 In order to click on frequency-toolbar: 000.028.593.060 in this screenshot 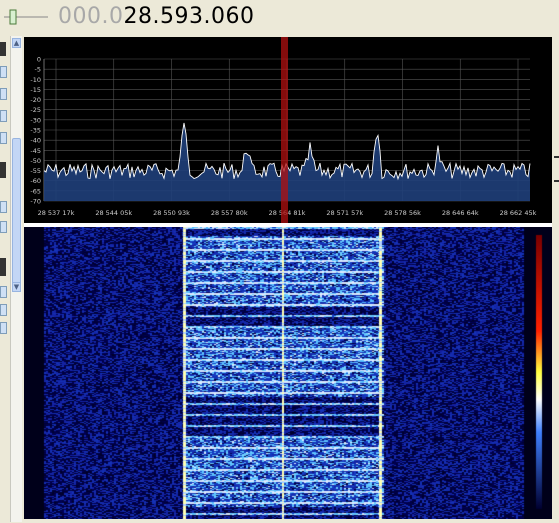, I will do `click(279, 18)`.